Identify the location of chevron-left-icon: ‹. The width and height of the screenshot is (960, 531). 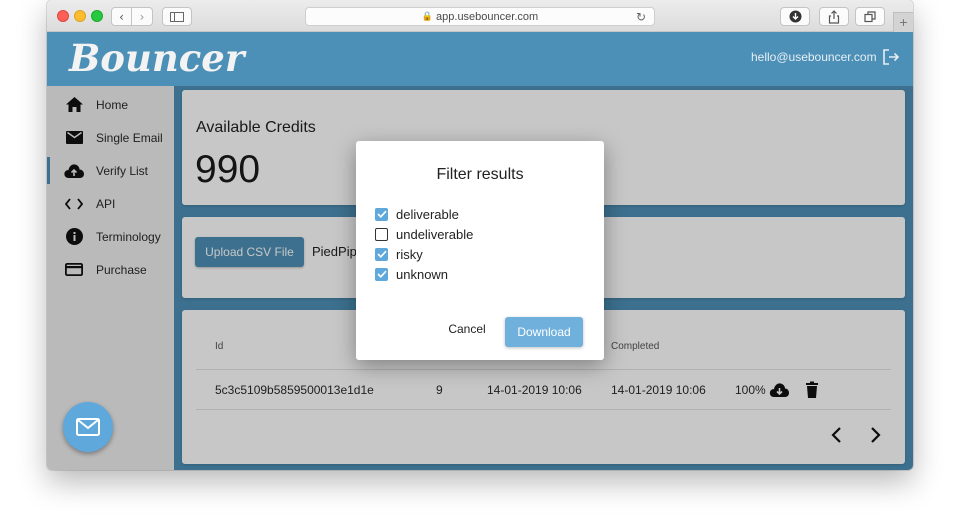
(121, 16).